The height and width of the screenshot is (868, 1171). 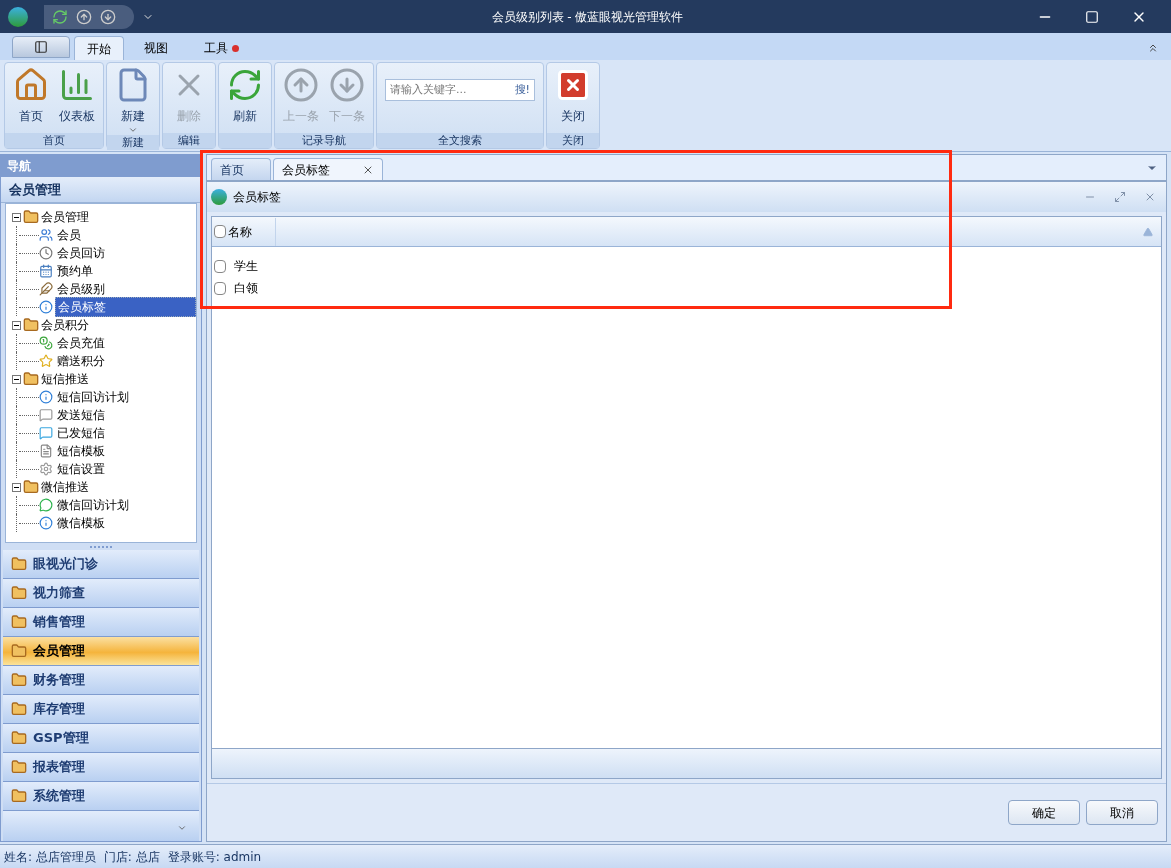 What do you see at coordinates (81, 451) in the screenshot?
I see `tree-item: 短信模板` at bounding box center [81, 451].